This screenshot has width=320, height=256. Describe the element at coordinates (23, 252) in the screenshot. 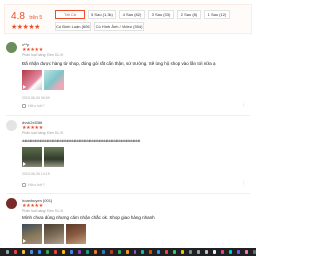

I see `folder-icon` at that location.